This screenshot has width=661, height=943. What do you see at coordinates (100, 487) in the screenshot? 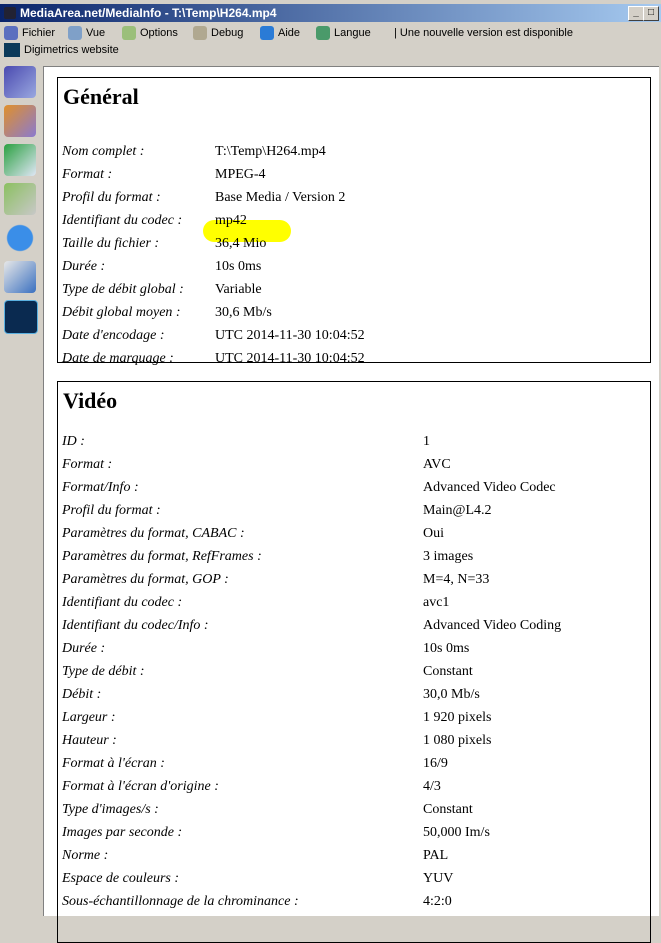
I see `field-label: Format/Info :` at bounding box center [100, 487].